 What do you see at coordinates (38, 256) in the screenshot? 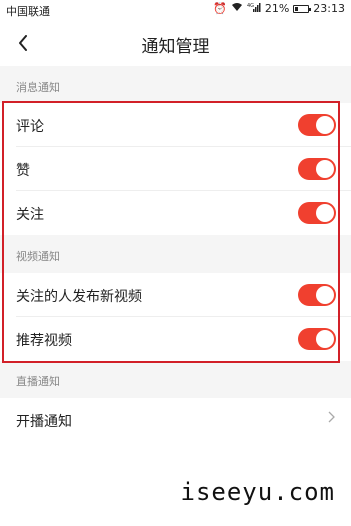
I see `section-header-label: 视频通知` at bounding box center [38, 256].